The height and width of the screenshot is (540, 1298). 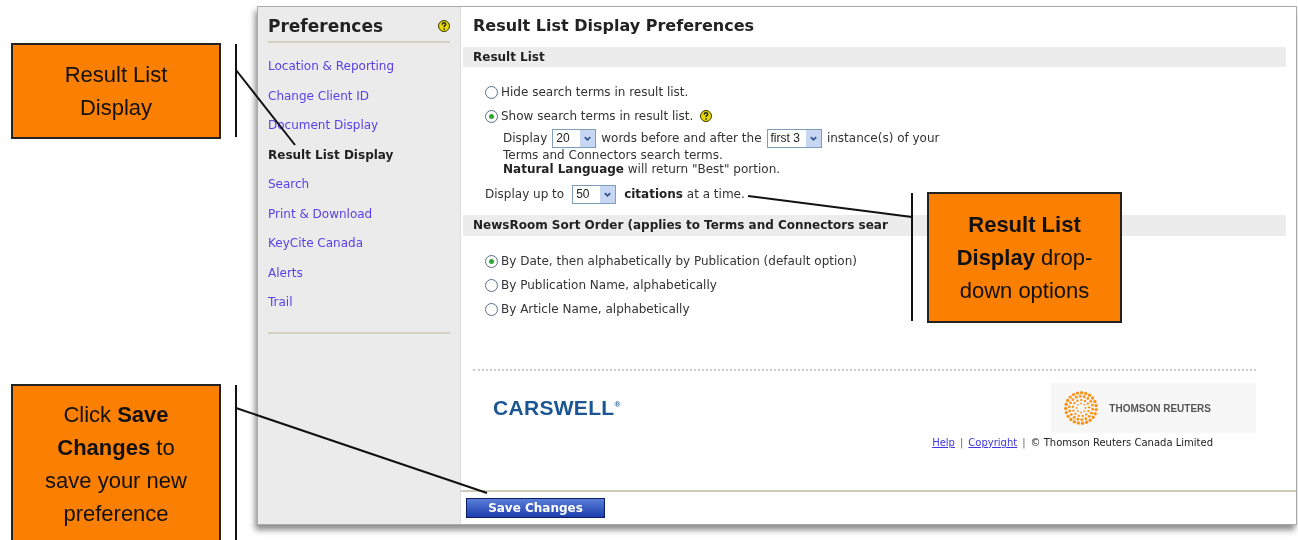 I want to click on footer-link: Copyright, so click(x=993, y=442).